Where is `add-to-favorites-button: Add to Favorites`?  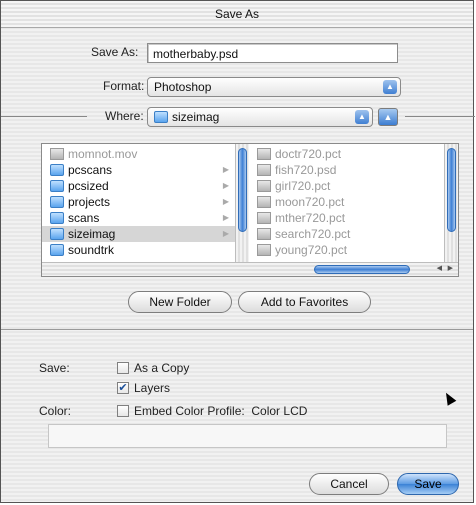
add-to-favorites-button: Add to Favorites is located at coordinates (304, 302).